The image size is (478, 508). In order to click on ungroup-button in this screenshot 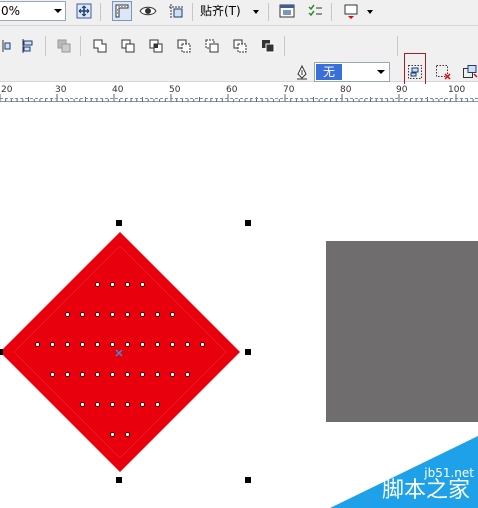, I will do `click(443, 72)`.